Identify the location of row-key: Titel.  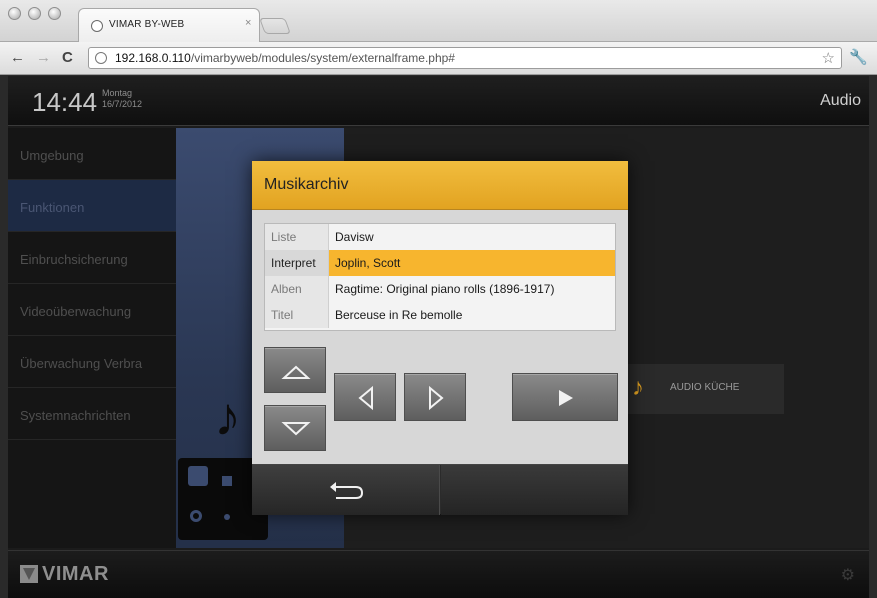
(297, 315).